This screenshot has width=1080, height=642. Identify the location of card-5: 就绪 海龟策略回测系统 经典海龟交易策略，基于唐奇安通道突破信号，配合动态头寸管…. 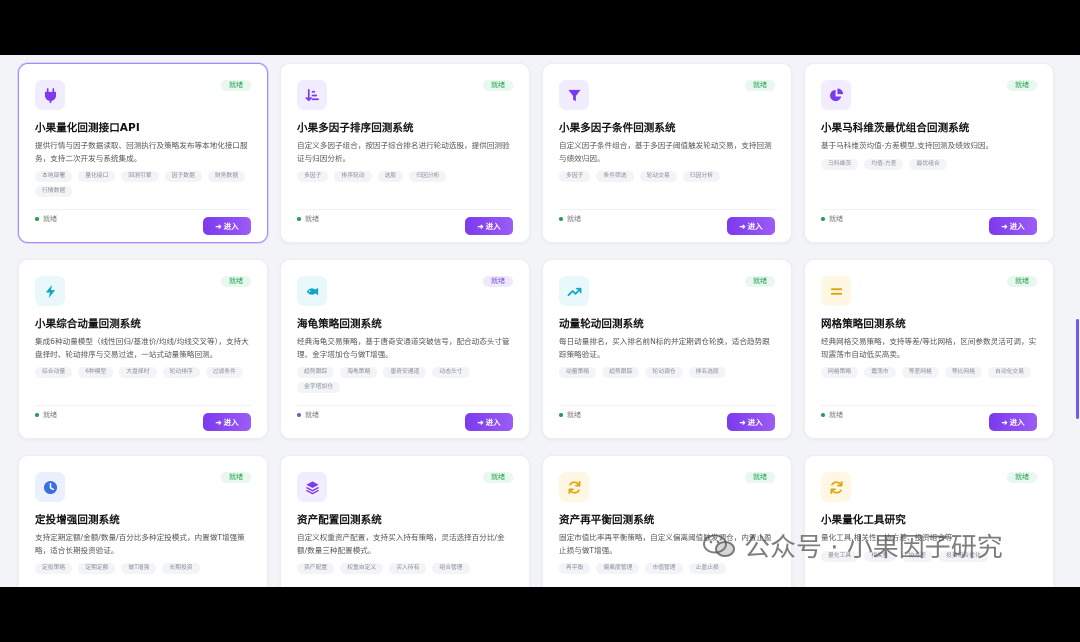
(405, 349).